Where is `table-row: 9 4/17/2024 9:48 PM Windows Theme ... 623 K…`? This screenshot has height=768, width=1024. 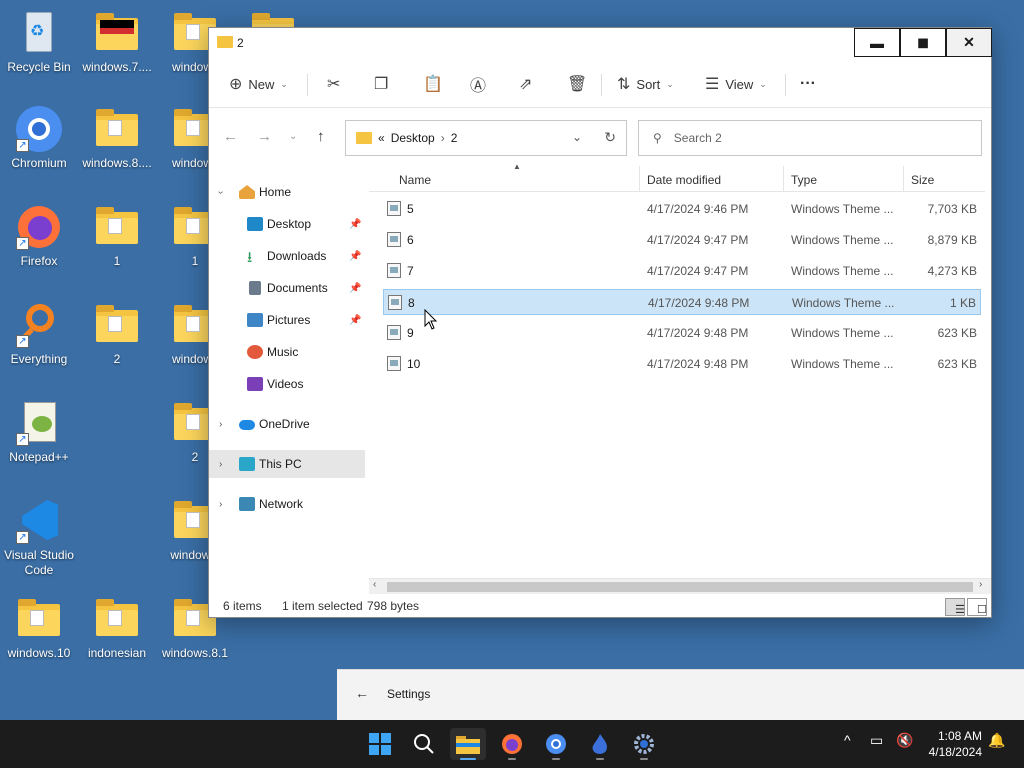 table-row: 9 4/17/2024 9:48 PM Windows Theme ... 623 K… is located at coordinates (682, 333).